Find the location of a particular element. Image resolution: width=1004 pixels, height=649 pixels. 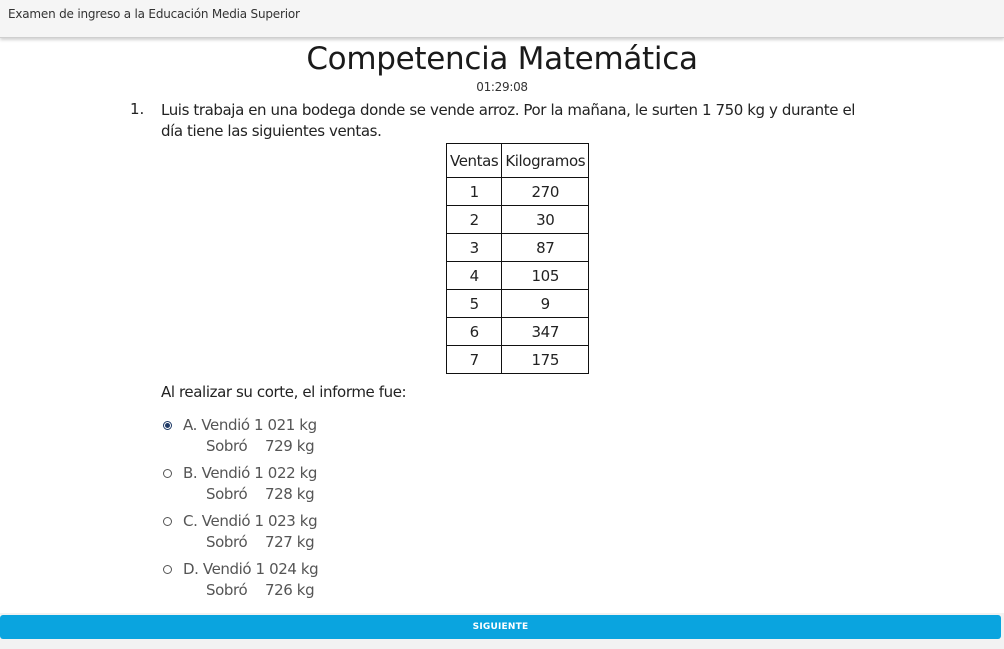

table-row: 5 9 is located at coordinates (517, 303).